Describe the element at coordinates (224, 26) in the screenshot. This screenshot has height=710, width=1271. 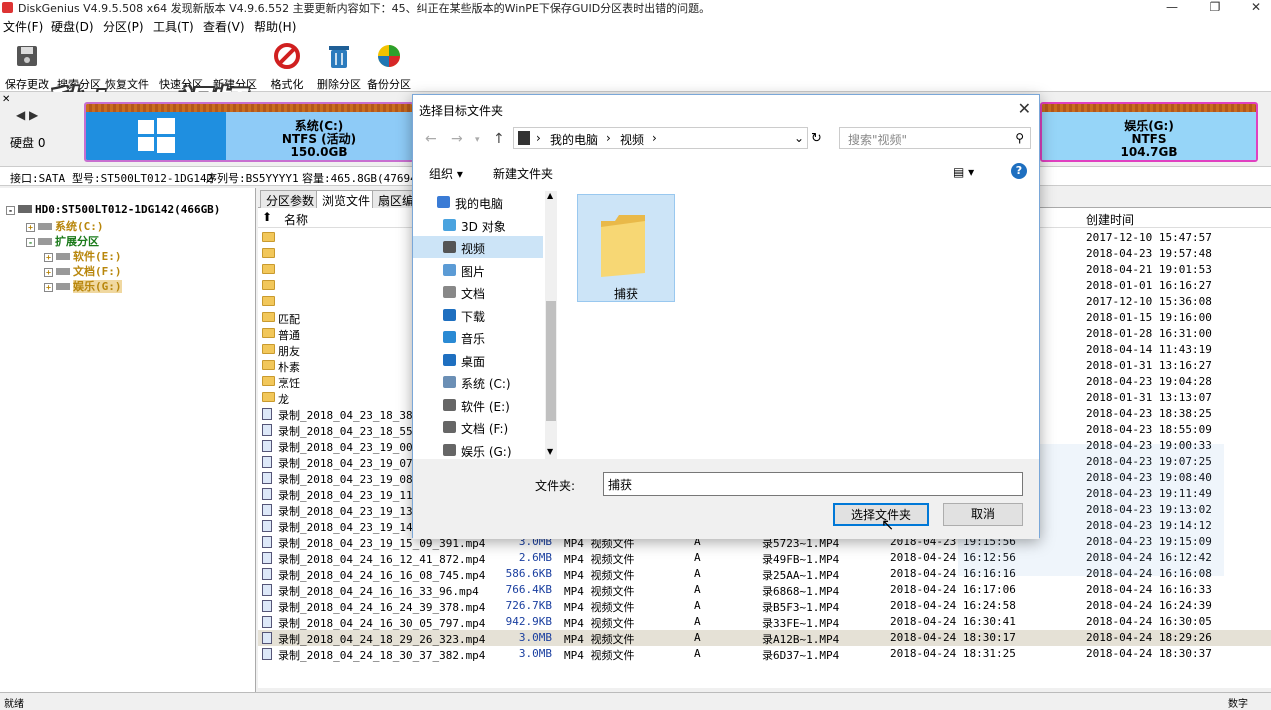
I see `menu-view: 查看(V)` at that location.